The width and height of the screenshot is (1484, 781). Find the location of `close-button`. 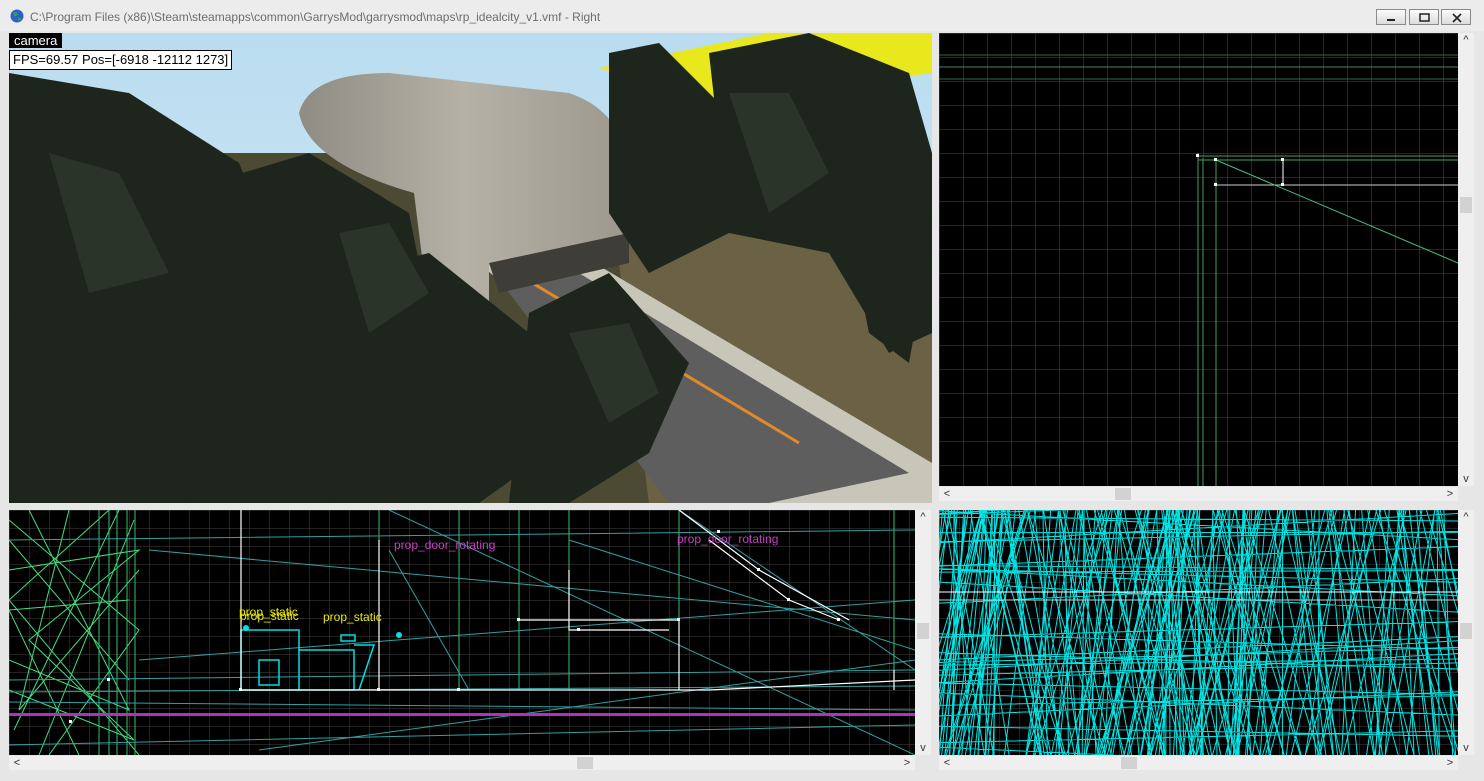

close-button is located at coordinates (1456, 17).